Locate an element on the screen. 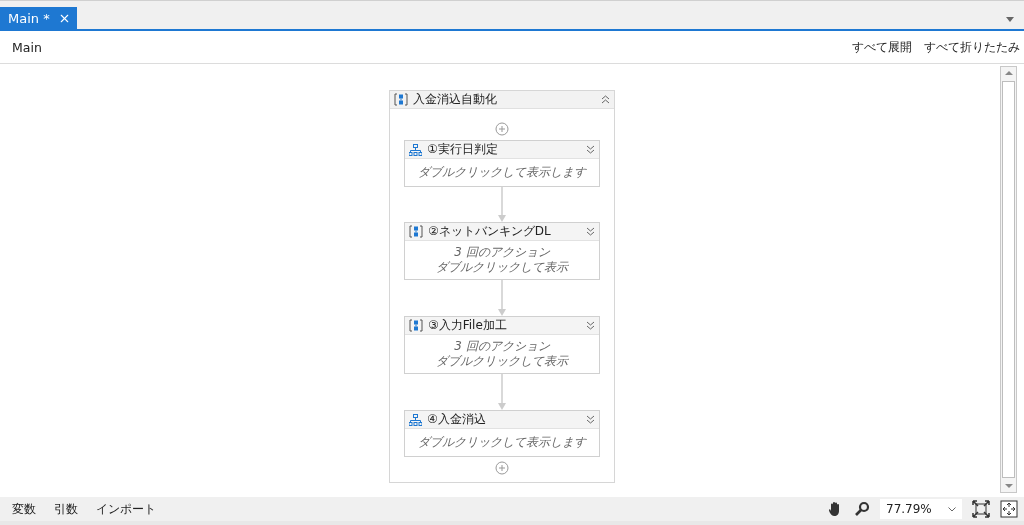  panel-tab: インポート is located at coordinates (126, 509).